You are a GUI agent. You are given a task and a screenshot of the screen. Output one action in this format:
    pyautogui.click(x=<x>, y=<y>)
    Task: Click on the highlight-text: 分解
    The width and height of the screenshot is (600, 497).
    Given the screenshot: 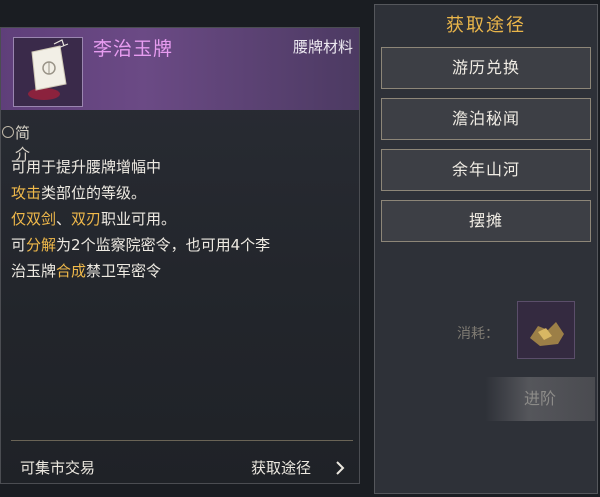 What is the action you would take?
    pyautogui.click(x=41, y=245)
    